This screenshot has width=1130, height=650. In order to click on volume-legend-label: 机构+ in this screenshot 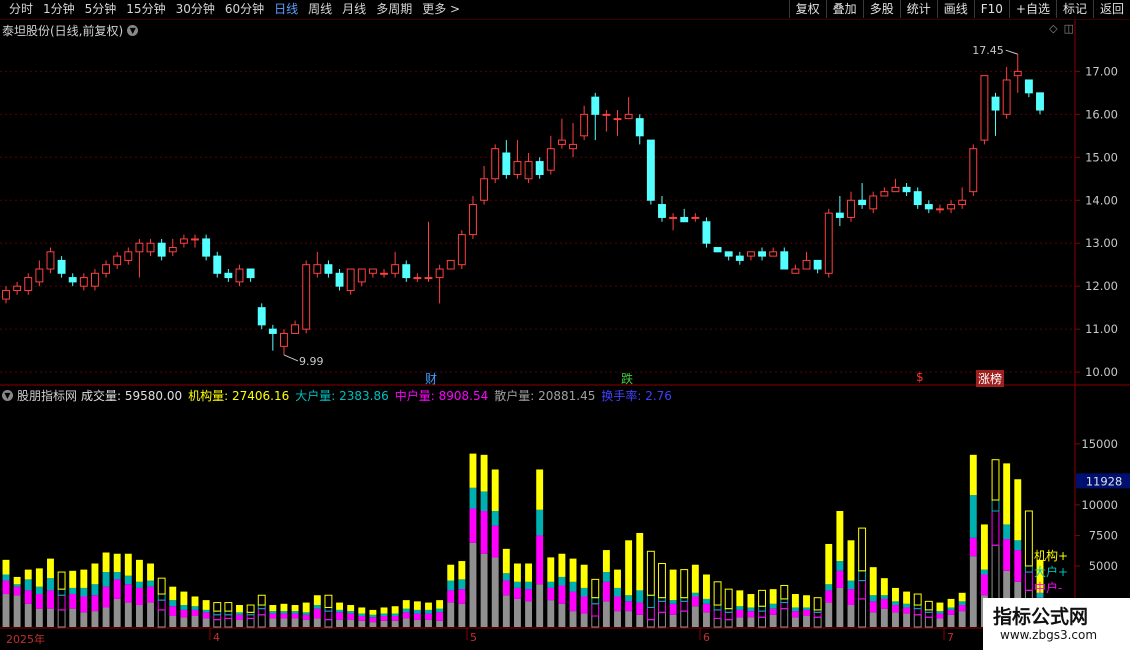, I will do `click(1051, 556)`.